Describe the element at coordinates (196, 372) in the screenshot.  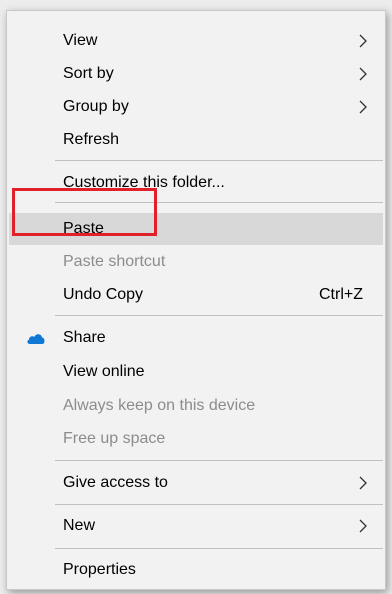
I see `menu-item-view-online: View online` at that location.